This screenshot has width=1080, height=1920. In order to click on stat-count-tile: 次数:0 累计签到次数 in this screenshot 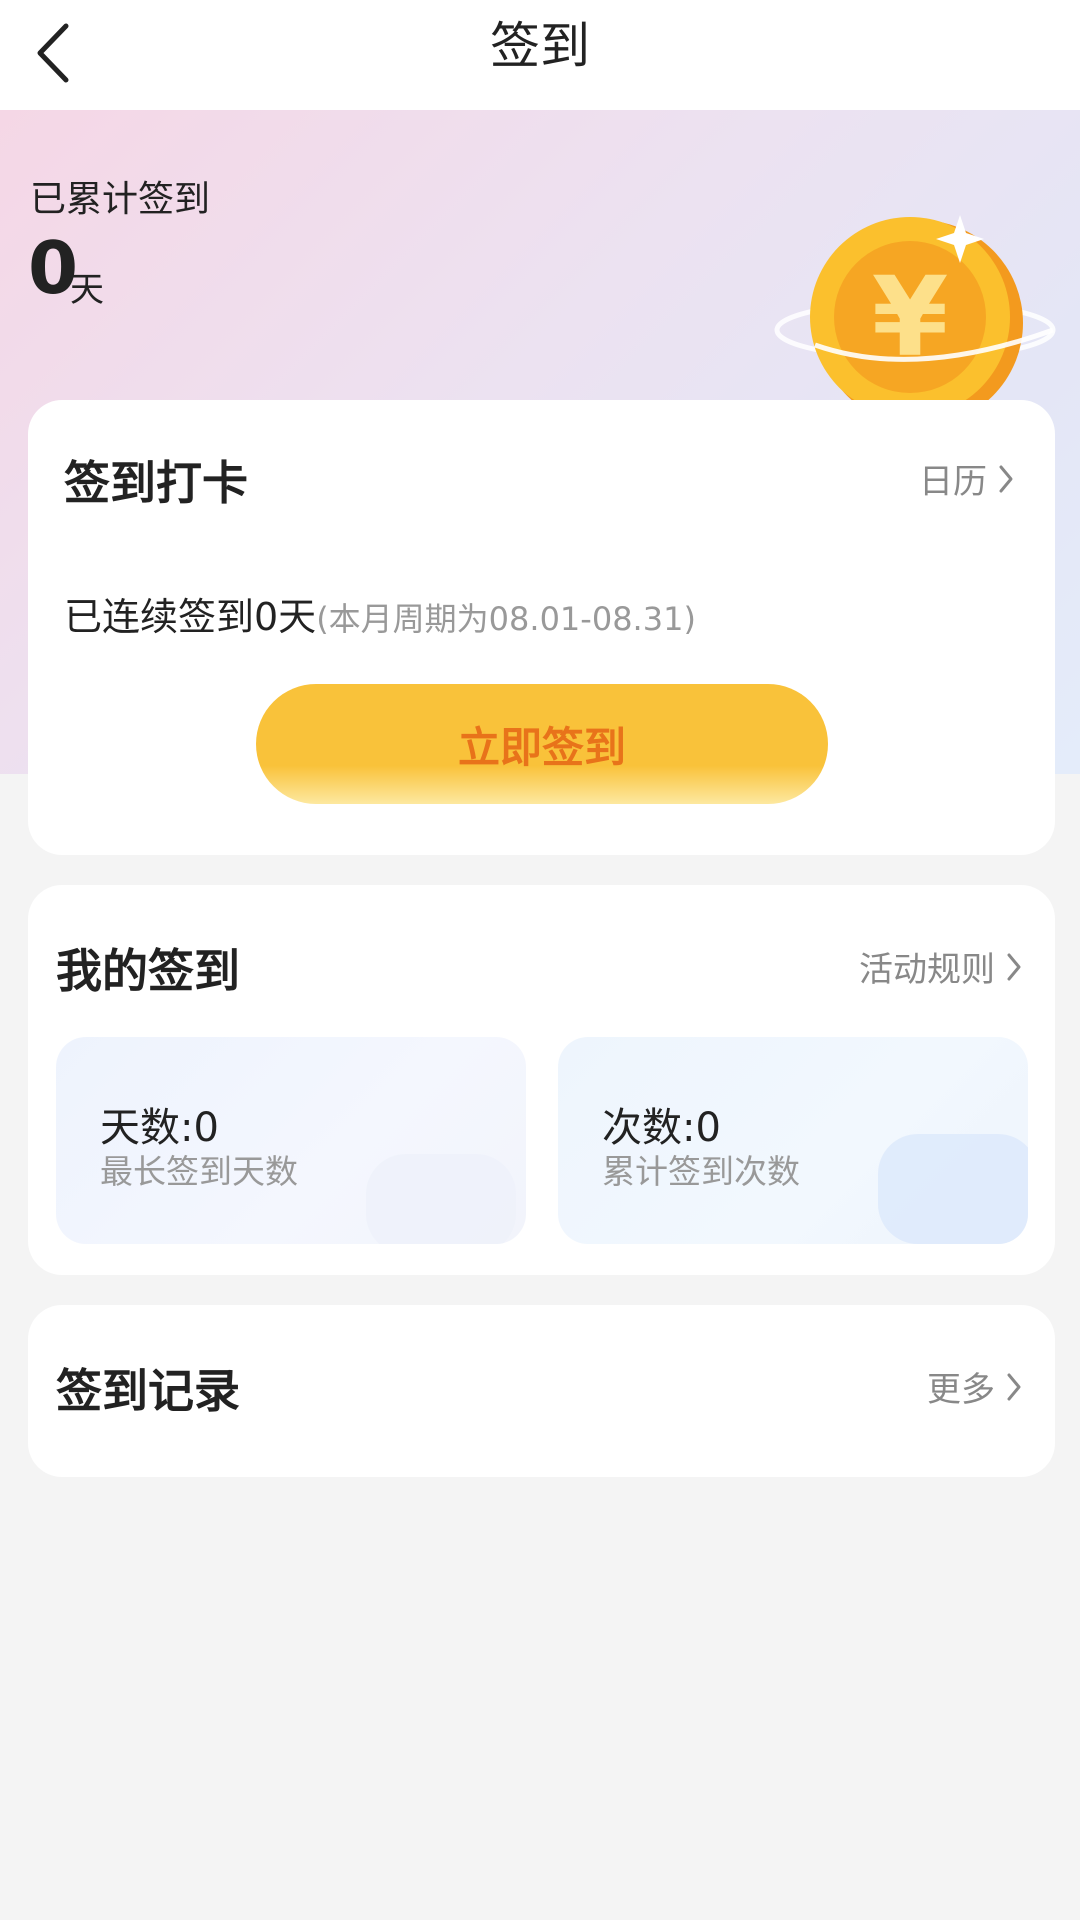, I will do `click(793, 1140)`.